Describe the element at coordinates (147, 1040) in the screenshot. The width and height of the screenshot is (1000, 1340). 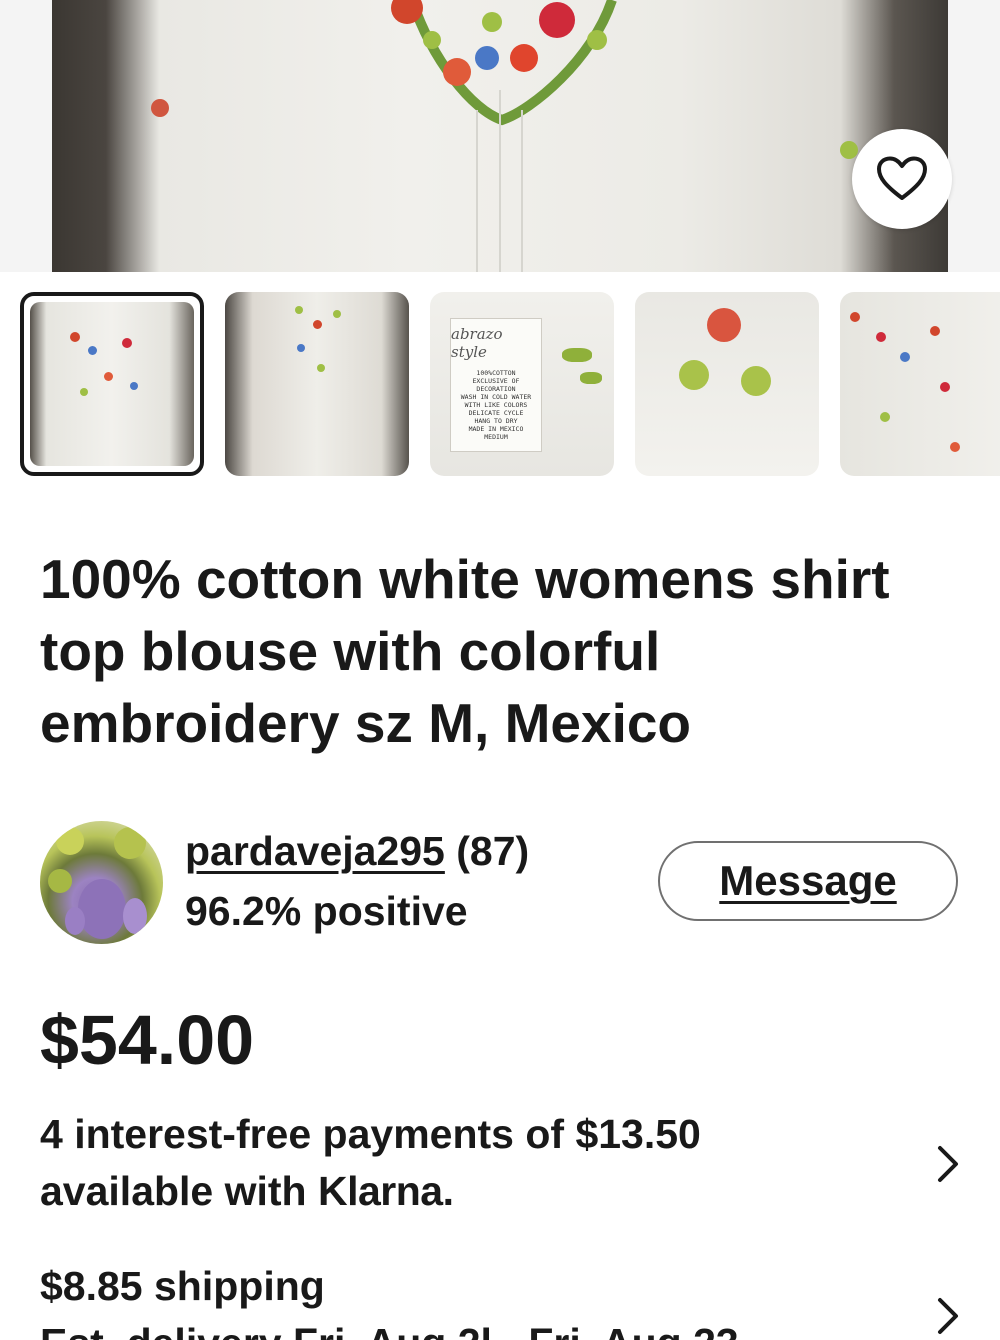
I see `item-price: $54.00` at that location.